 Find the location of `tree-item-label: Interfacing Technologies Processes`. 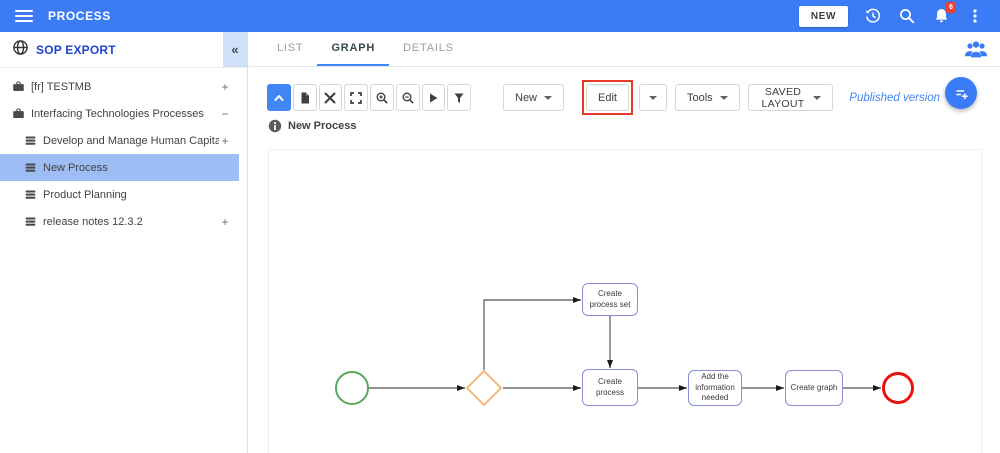

tree-item-label: Interfacing Technologies Processes is located at coordinates (117, 113).